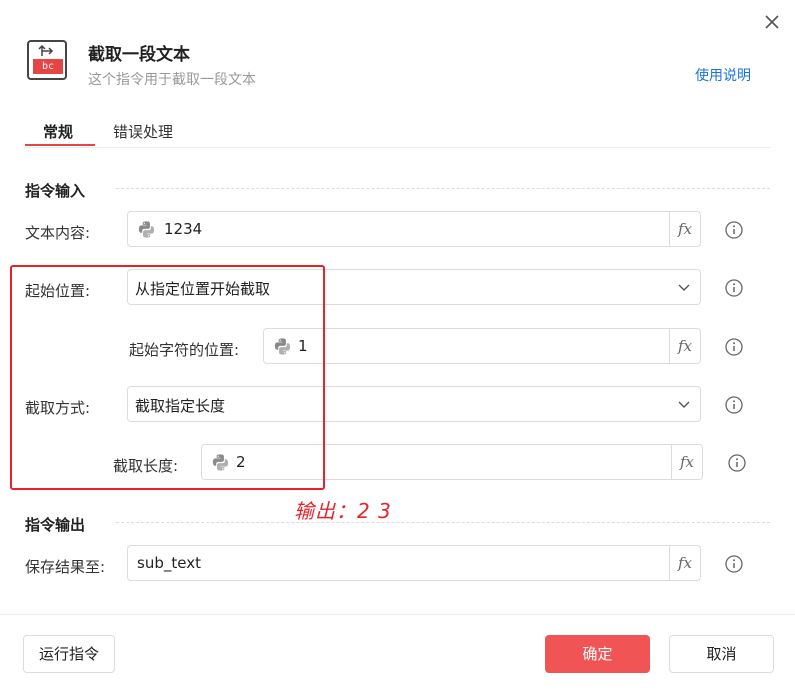 The width and height of the screenshot is (795, 690). What do you see at coordinates (397, 614) in the screenshot?
I see `footer-divider` at bounding box center [397, 614].